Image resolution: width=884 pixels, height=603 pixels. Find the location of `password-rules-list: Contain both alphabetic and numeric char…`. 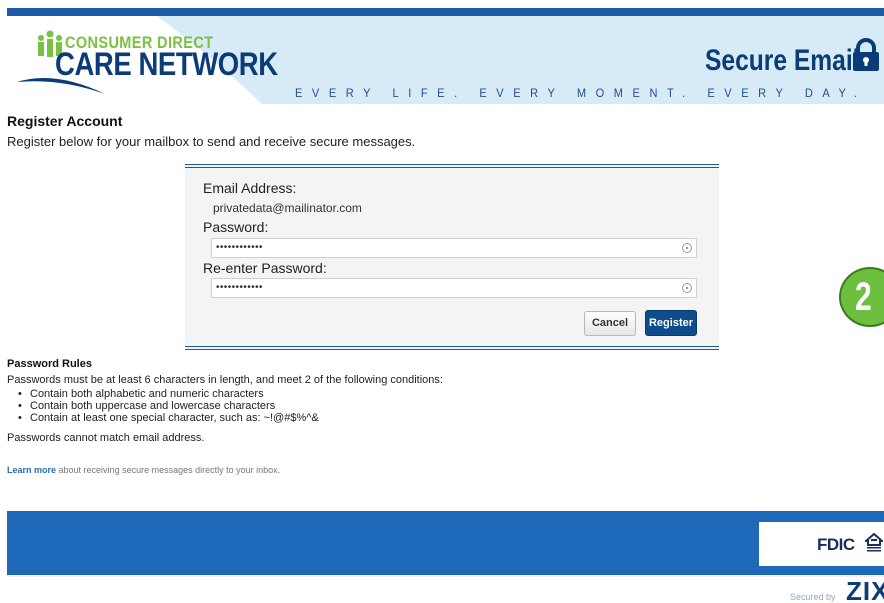

password-rules-list: Contain both alphabetic and numeric char… is located at coordinates (168, 406).